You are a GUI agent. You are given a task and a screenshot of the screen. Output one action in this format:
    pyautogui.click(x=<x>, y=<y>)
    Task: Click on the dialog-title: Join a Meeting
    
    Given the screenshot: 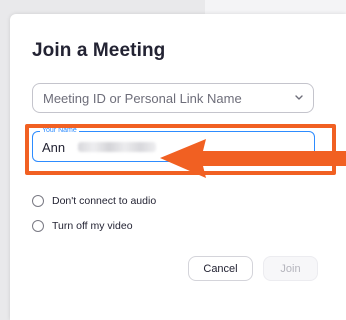 What is the action you would take?
    pyautogui.click(x=99, y=50)
    